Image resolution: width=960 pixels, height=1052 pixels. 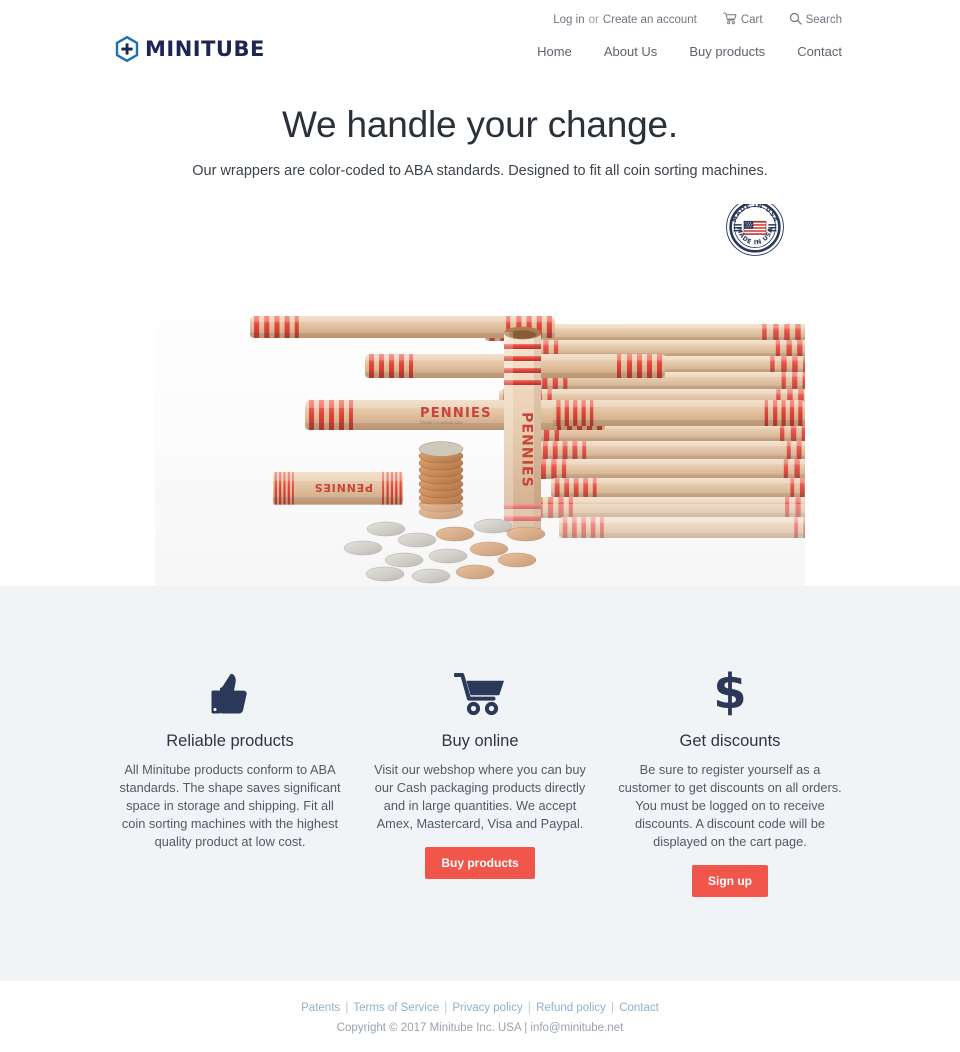 I want to click on footer-link-privacy-policy: Privacy policy, so click(x=487, y=1008).